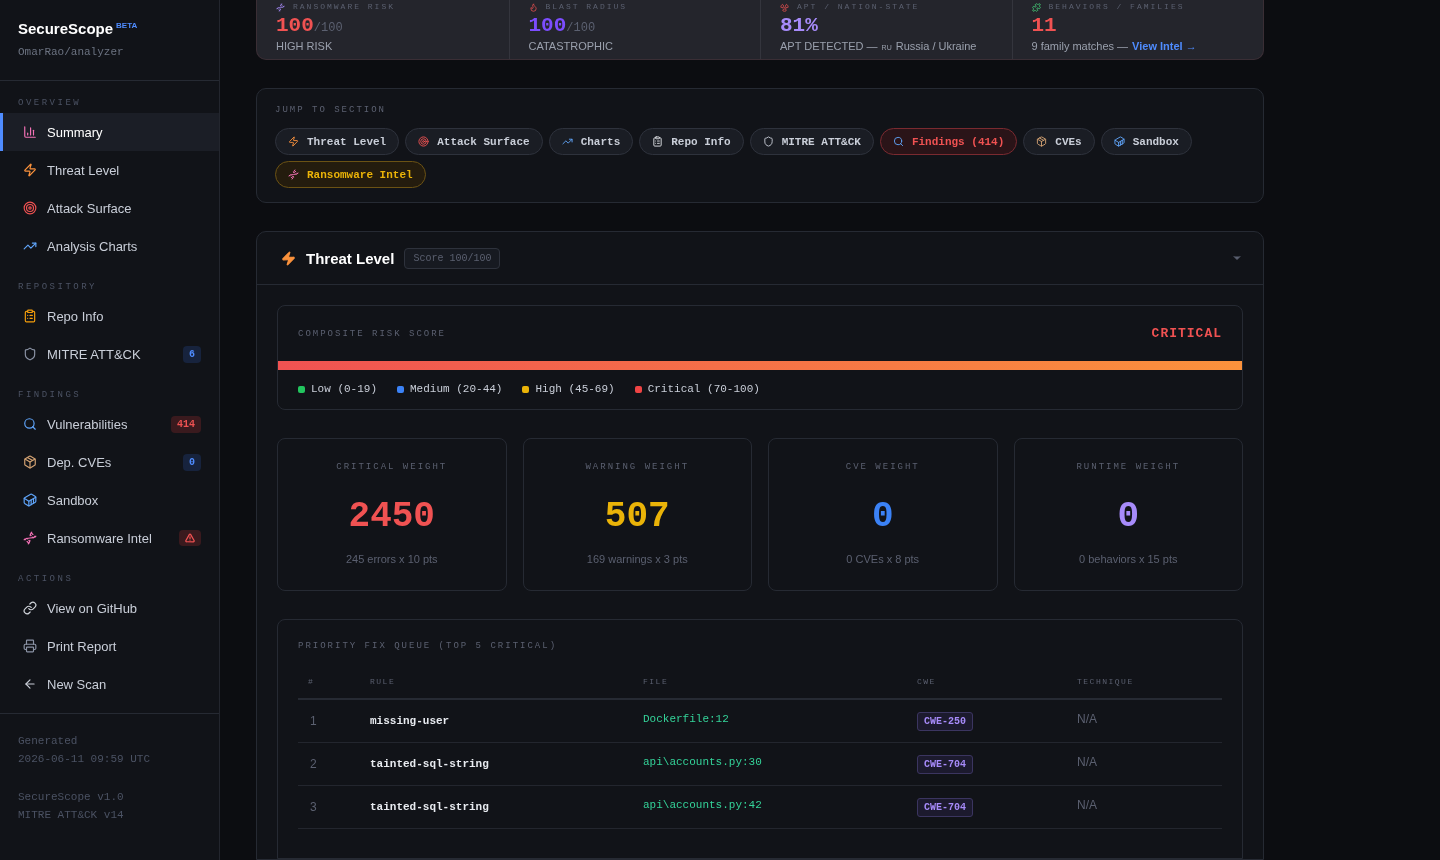 This screenshot has height=860, width=1440. I want to click on weight-label: CRITICAL WEIGHT, so click(392, 467).